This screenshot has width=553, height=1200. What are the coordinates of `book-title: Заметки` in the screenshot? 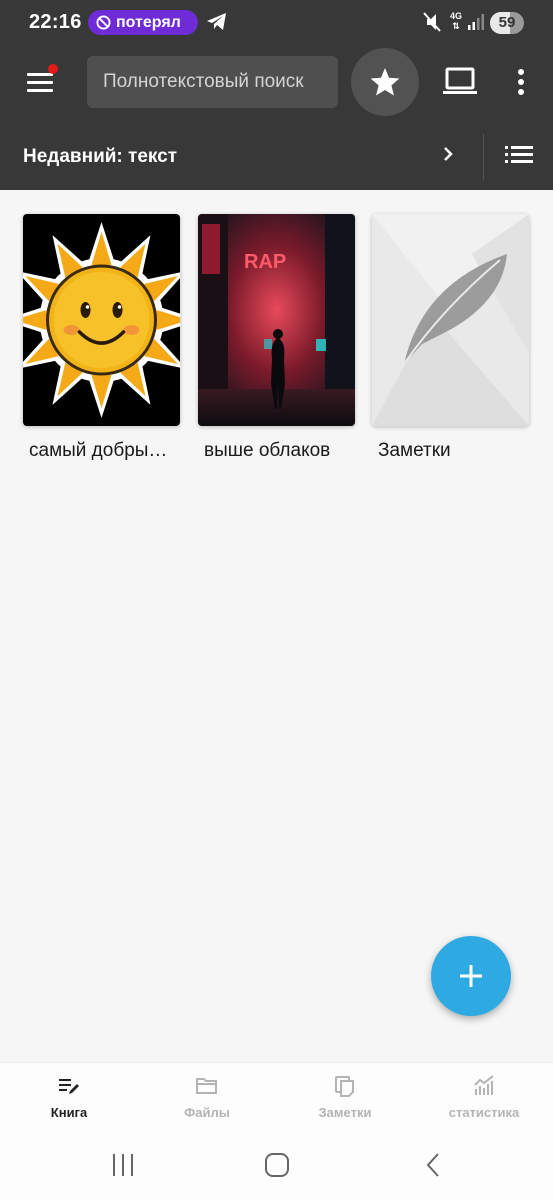 It's located at (414, 450).